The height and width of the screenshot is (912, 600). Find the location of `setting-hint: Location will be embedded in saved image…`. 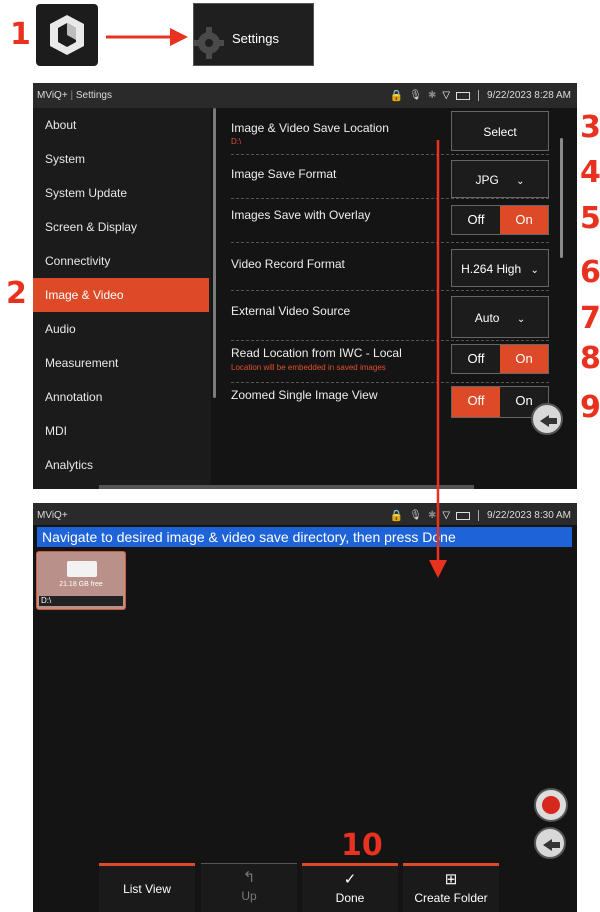

setting-hint: Location will be embedded in saved image… is located at coordinates (308, 367).